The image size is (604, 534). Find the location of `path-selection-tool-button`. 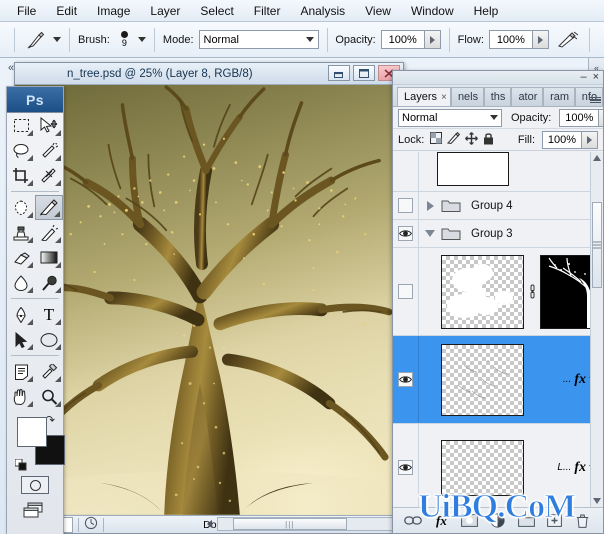

path-selection-tool-button is located at coordinates (21, 339).